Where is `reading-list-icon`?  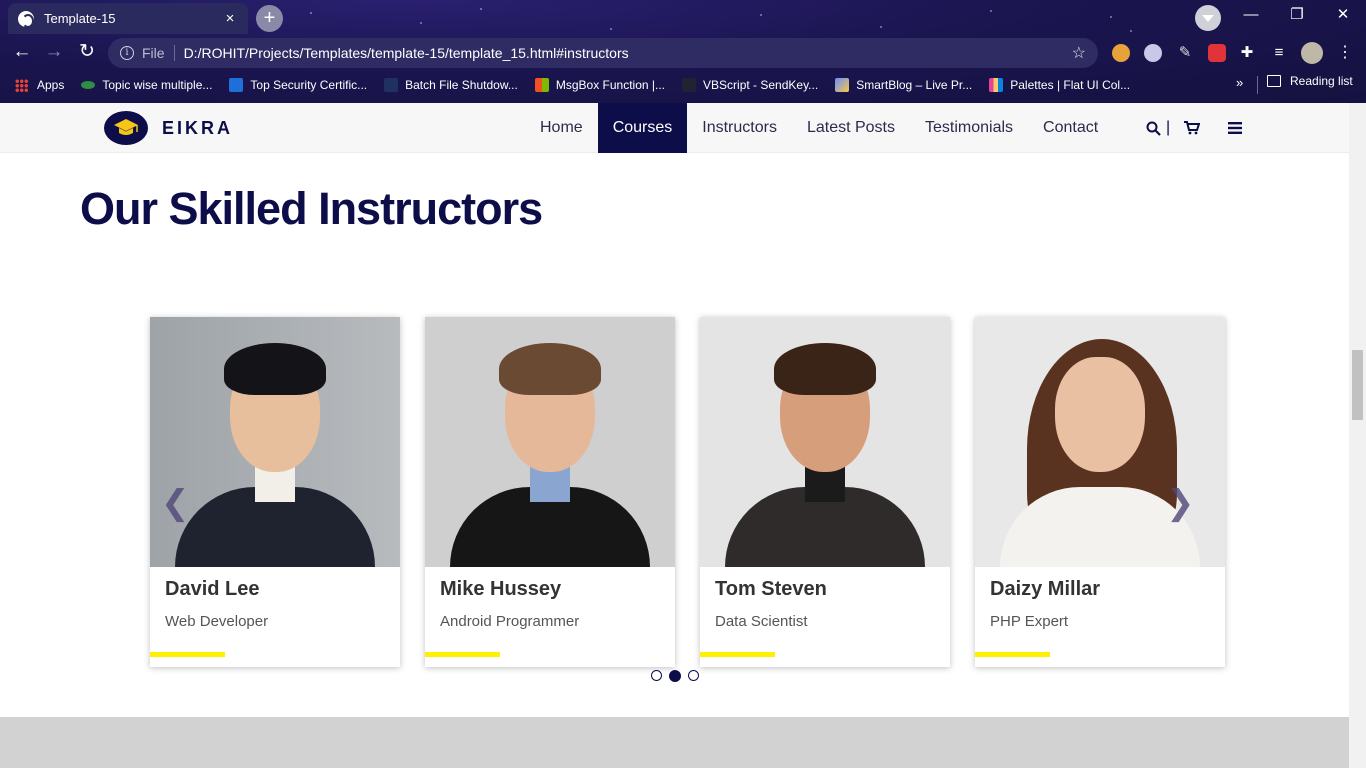 reading-list-icon is located at coordinates (1274, 81).